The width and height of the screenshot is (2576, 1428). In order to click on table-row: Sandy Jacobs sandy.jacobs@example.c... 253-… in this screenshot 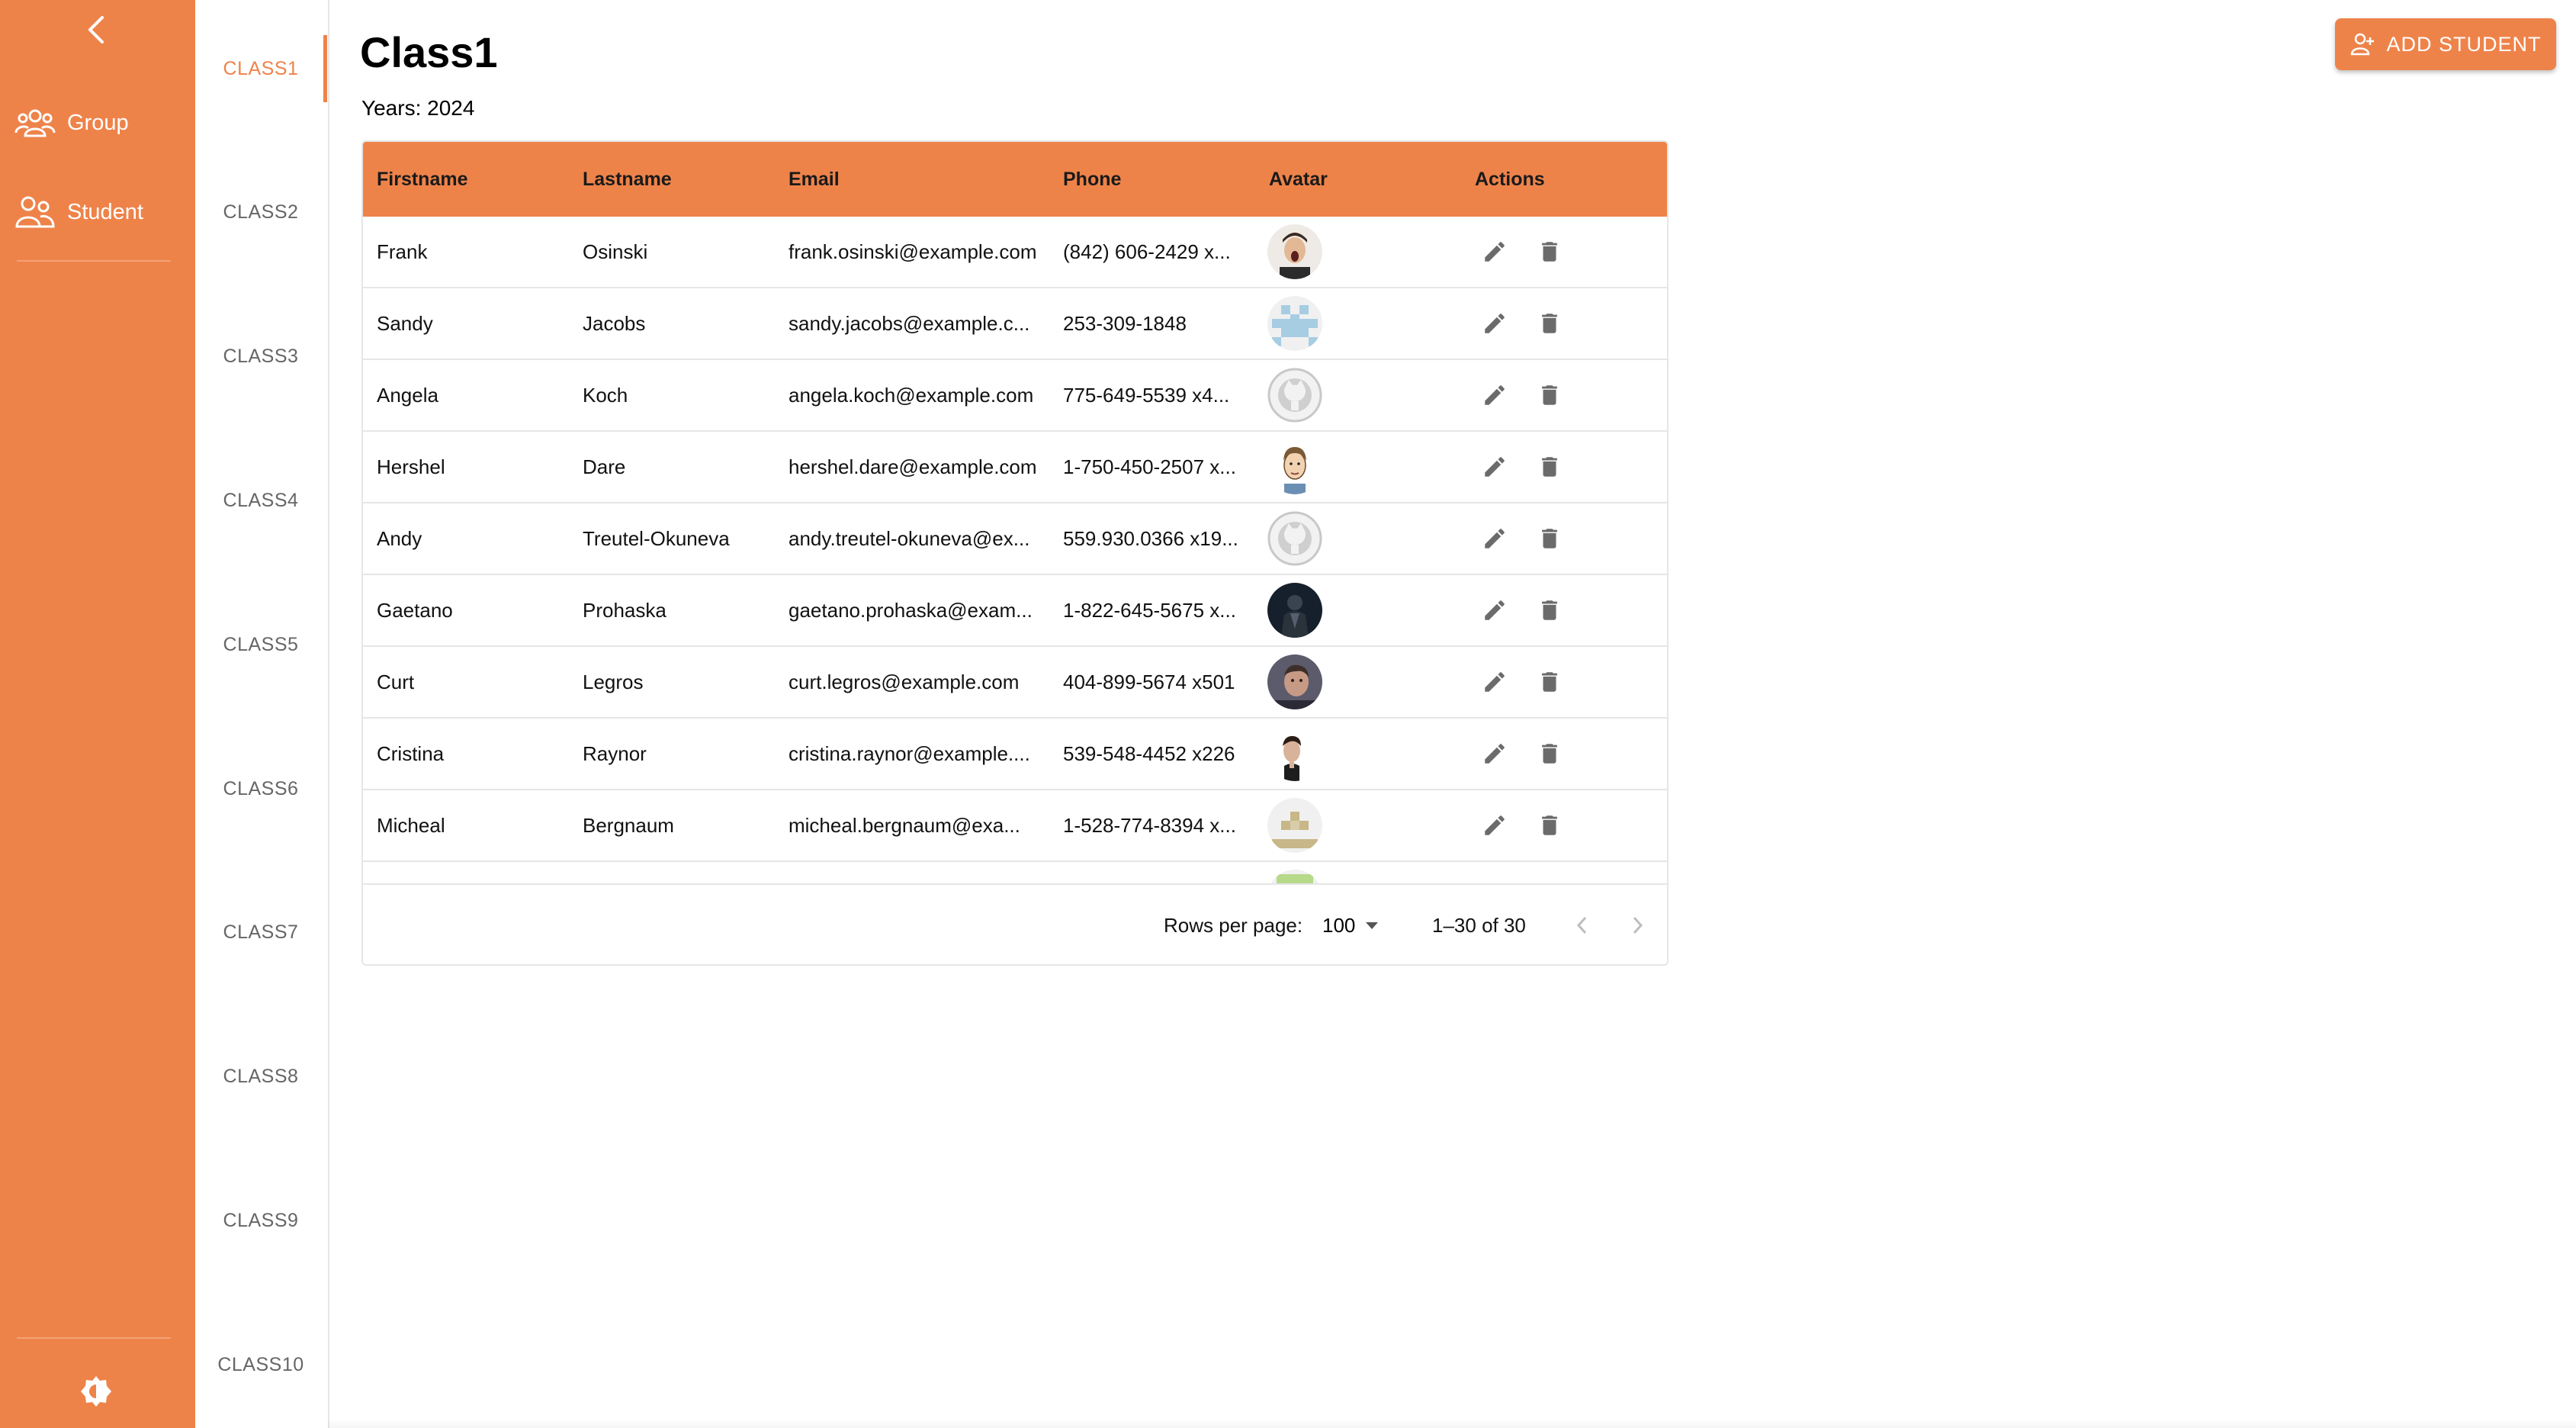, I will do `click(1015, 324)`.